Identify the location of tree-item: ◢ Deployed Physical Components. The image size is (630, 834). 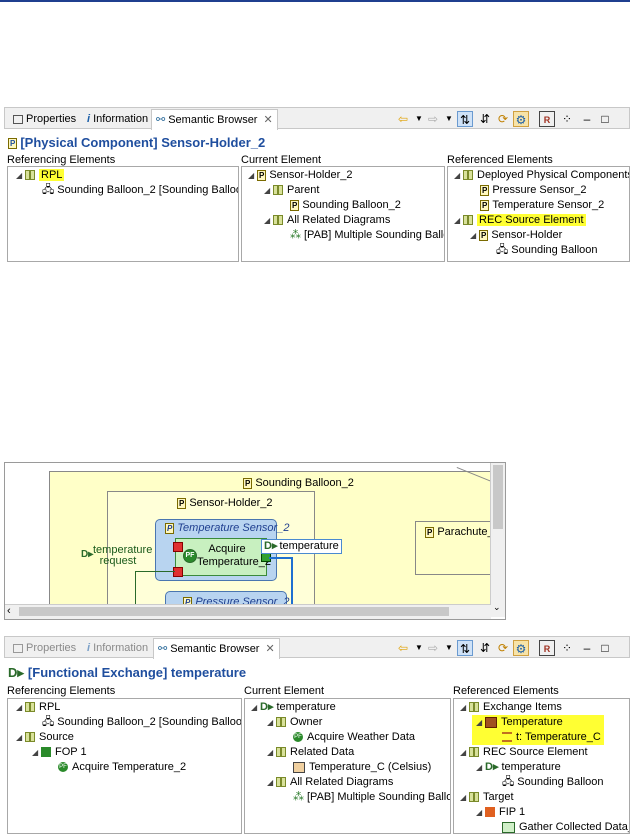
(541, 175).